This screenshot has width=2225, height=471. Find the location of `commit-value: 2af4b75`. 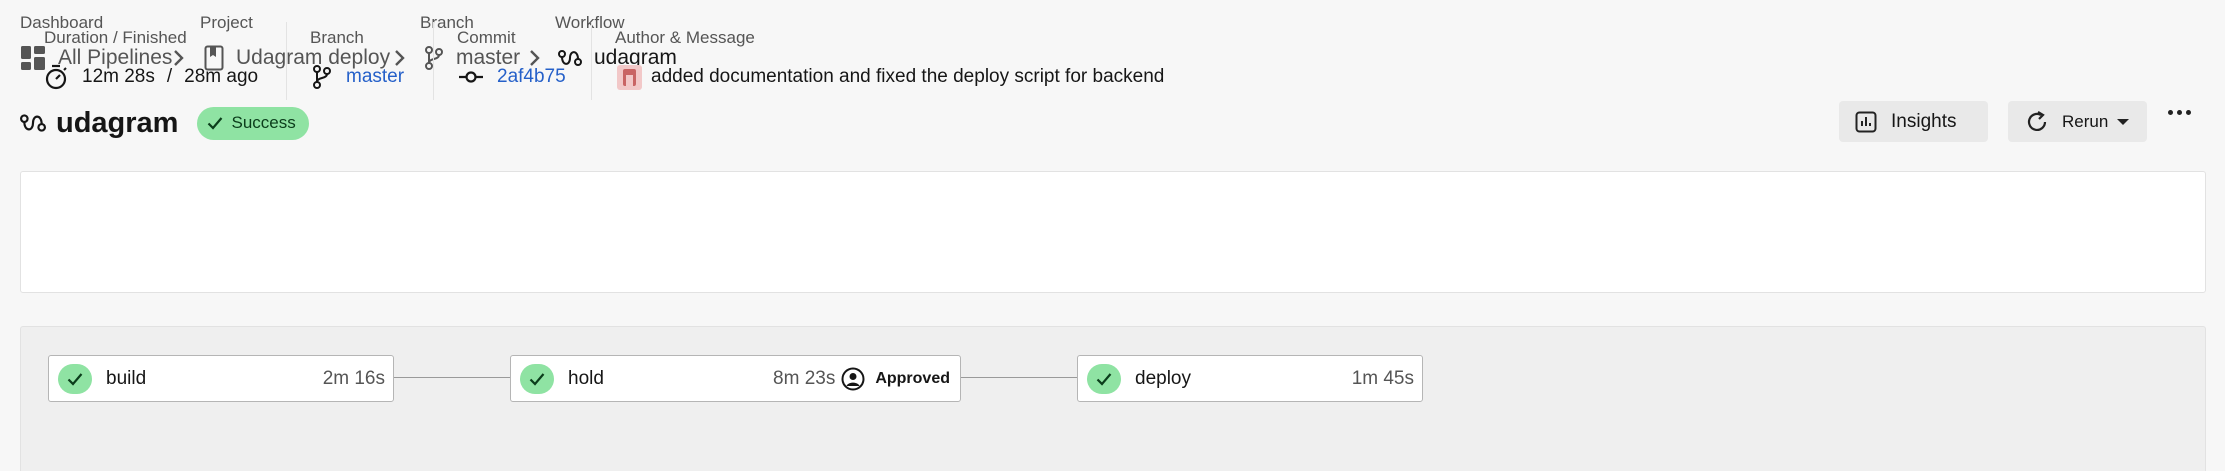

commit-value: 2af4b75 is located at coordinates (512, 77).